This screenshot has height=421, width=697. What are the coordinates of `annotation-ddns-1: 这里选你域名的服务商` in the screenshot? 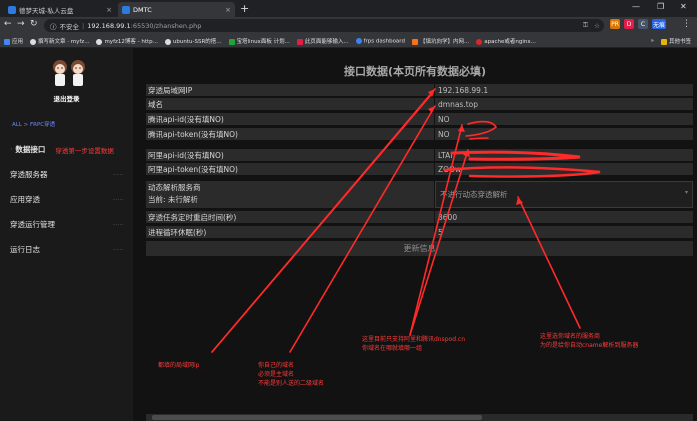 It's located at (570, 336).